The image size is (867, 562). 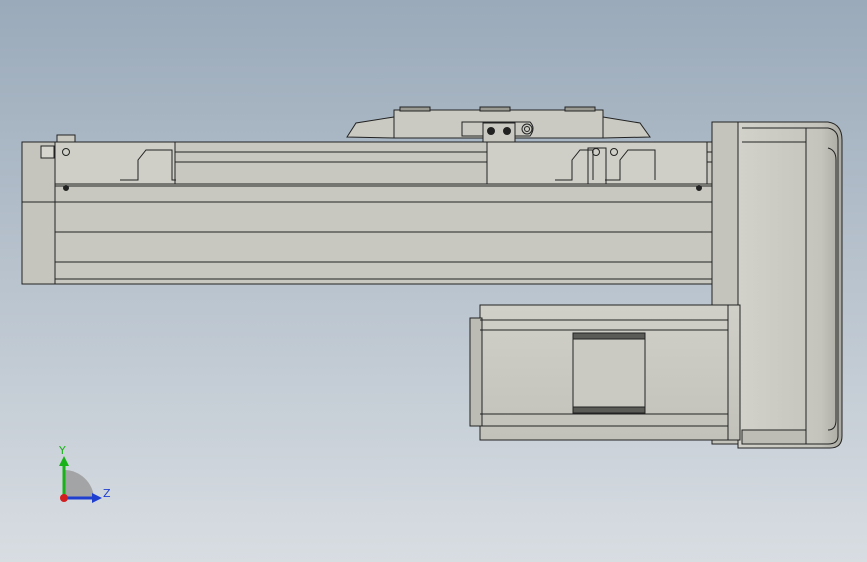 What do you see at coordinates (370, 127) in the screenshot?
I see `carriage-left-wing` at bounding box center [370, 127].